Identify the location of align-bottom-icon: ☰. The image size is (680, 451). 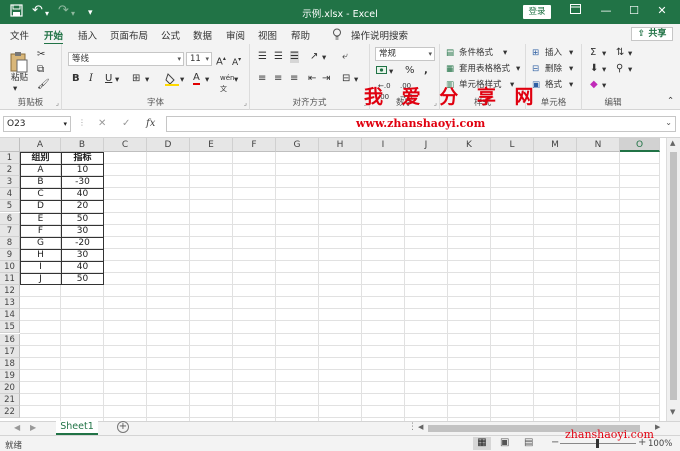
(294, 57).